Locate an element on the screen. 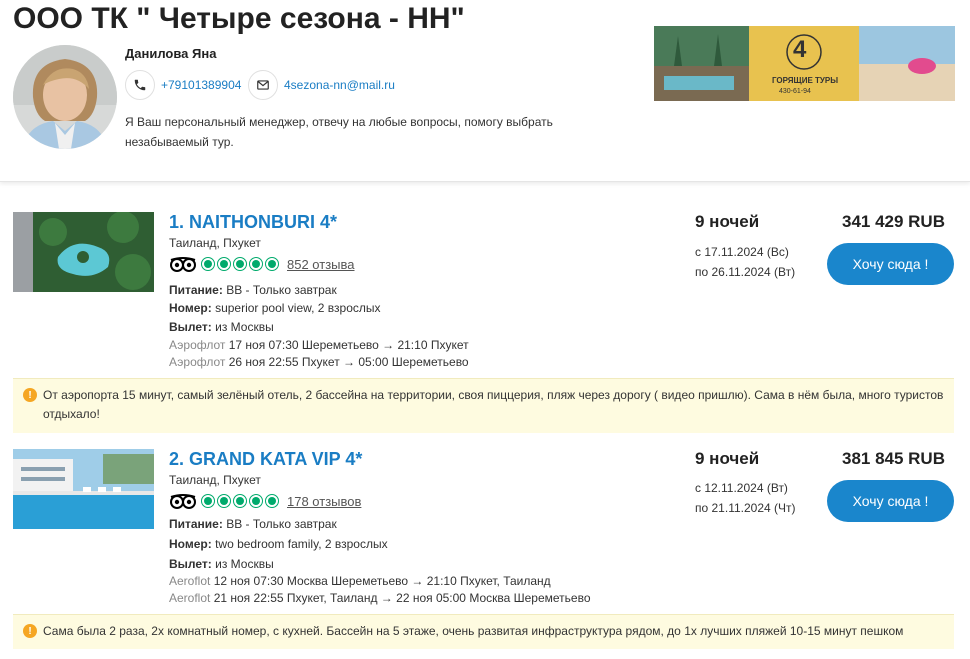  banner-tagline: ГОРЯЩИЕ ТУРЫ is located at coordinates (805, 80).